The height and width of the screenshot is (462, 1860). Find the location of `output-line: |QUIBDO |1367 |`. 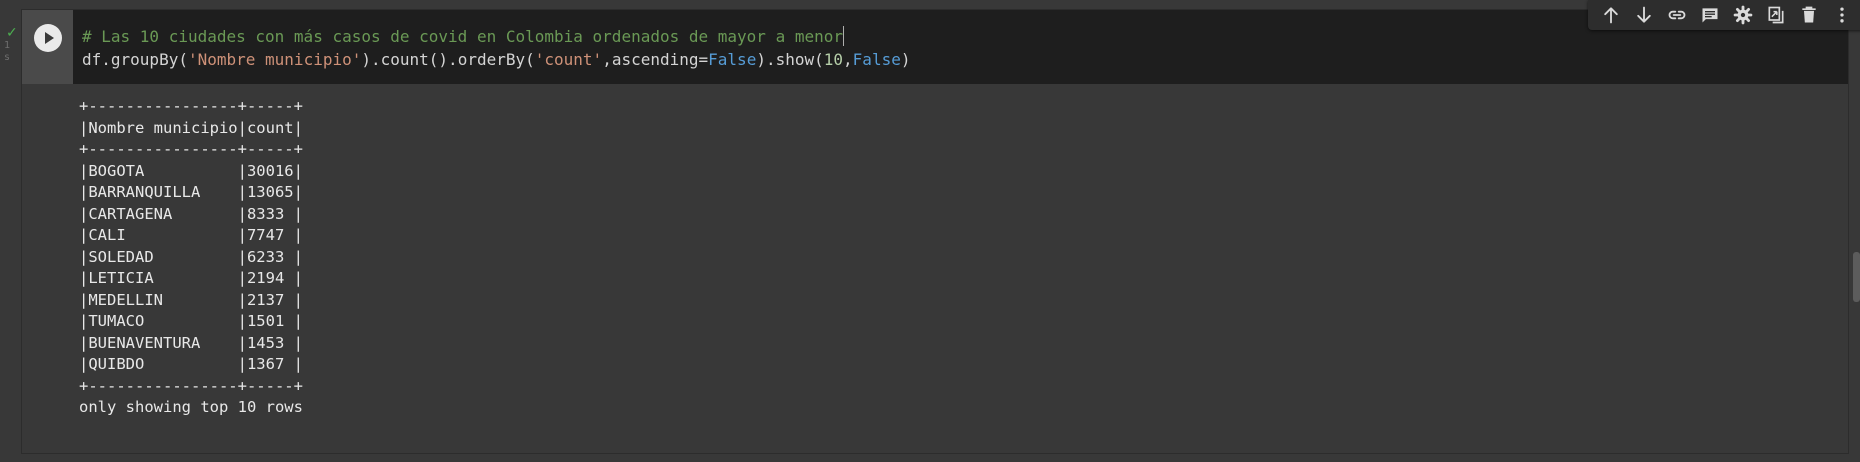

output-line: |QUIBDO |1367 | is located at coordinates (191, 364).